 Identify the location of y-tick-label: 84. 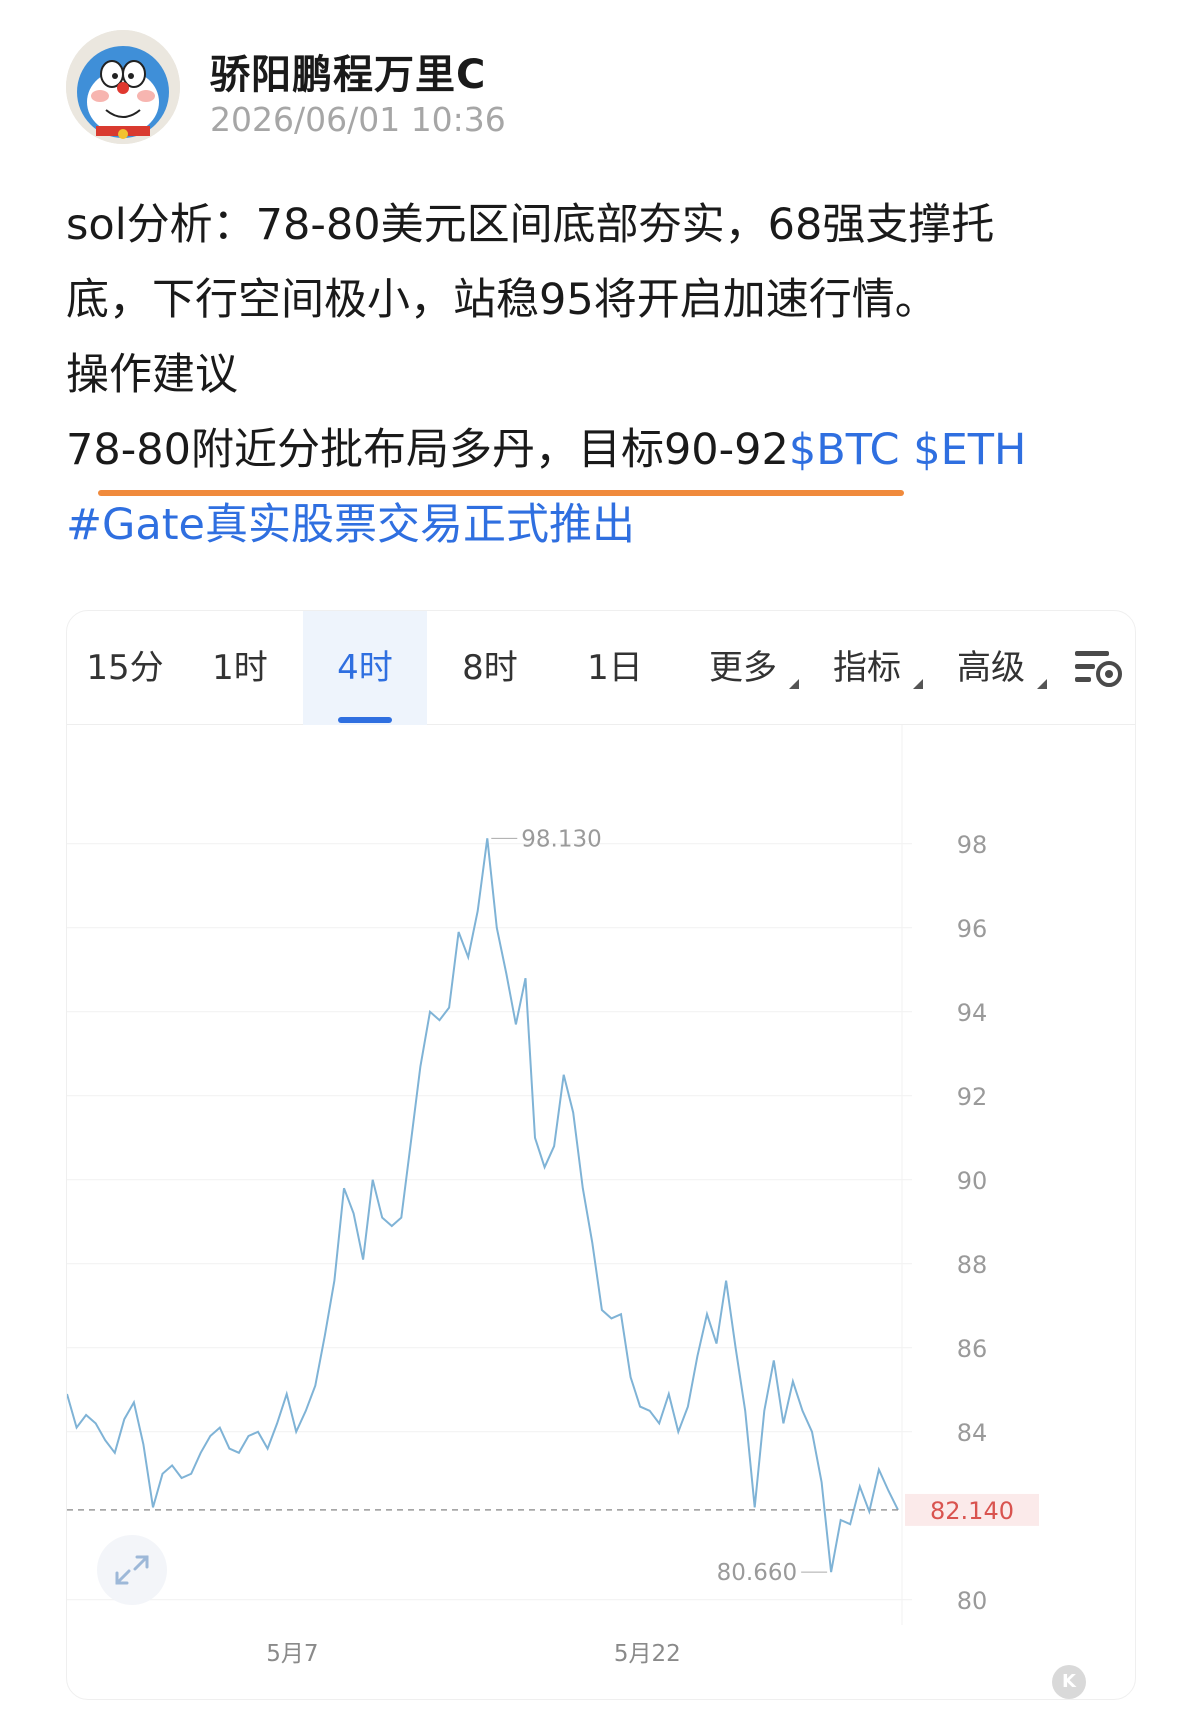
(972, 1433).